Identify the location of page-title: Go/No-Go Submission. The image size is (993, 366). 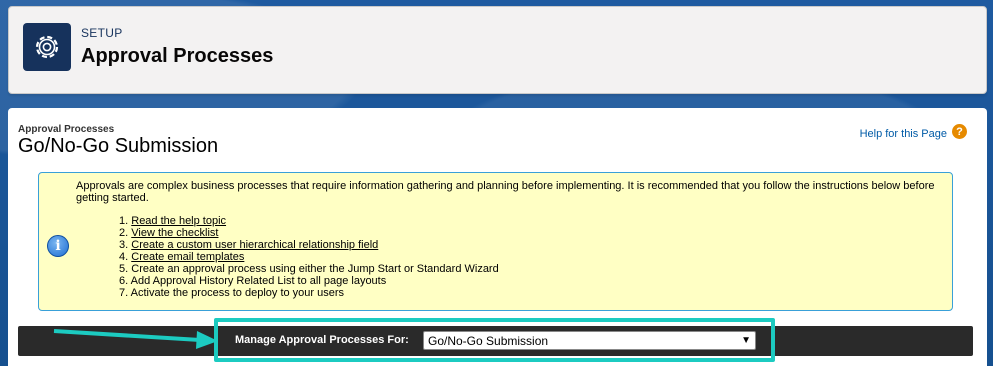
(118, 146).